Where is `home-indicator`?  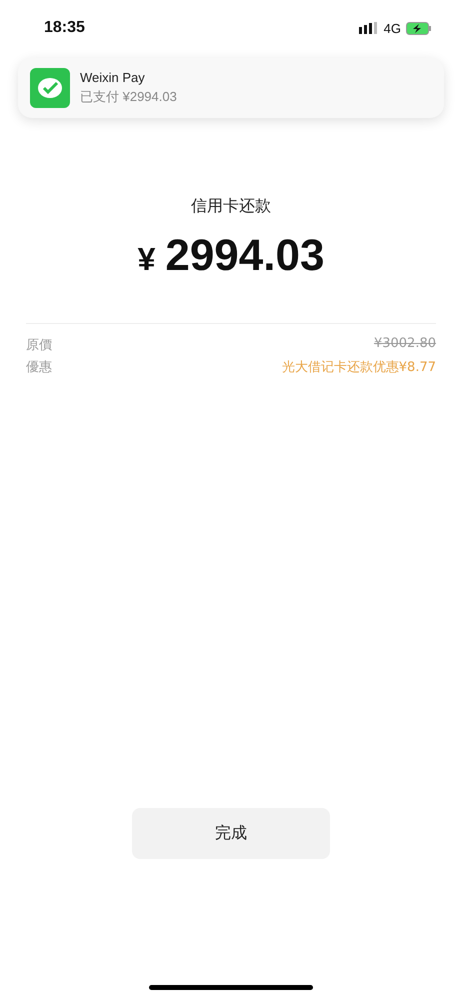
home-indicator is located at coordinates (231, 987).